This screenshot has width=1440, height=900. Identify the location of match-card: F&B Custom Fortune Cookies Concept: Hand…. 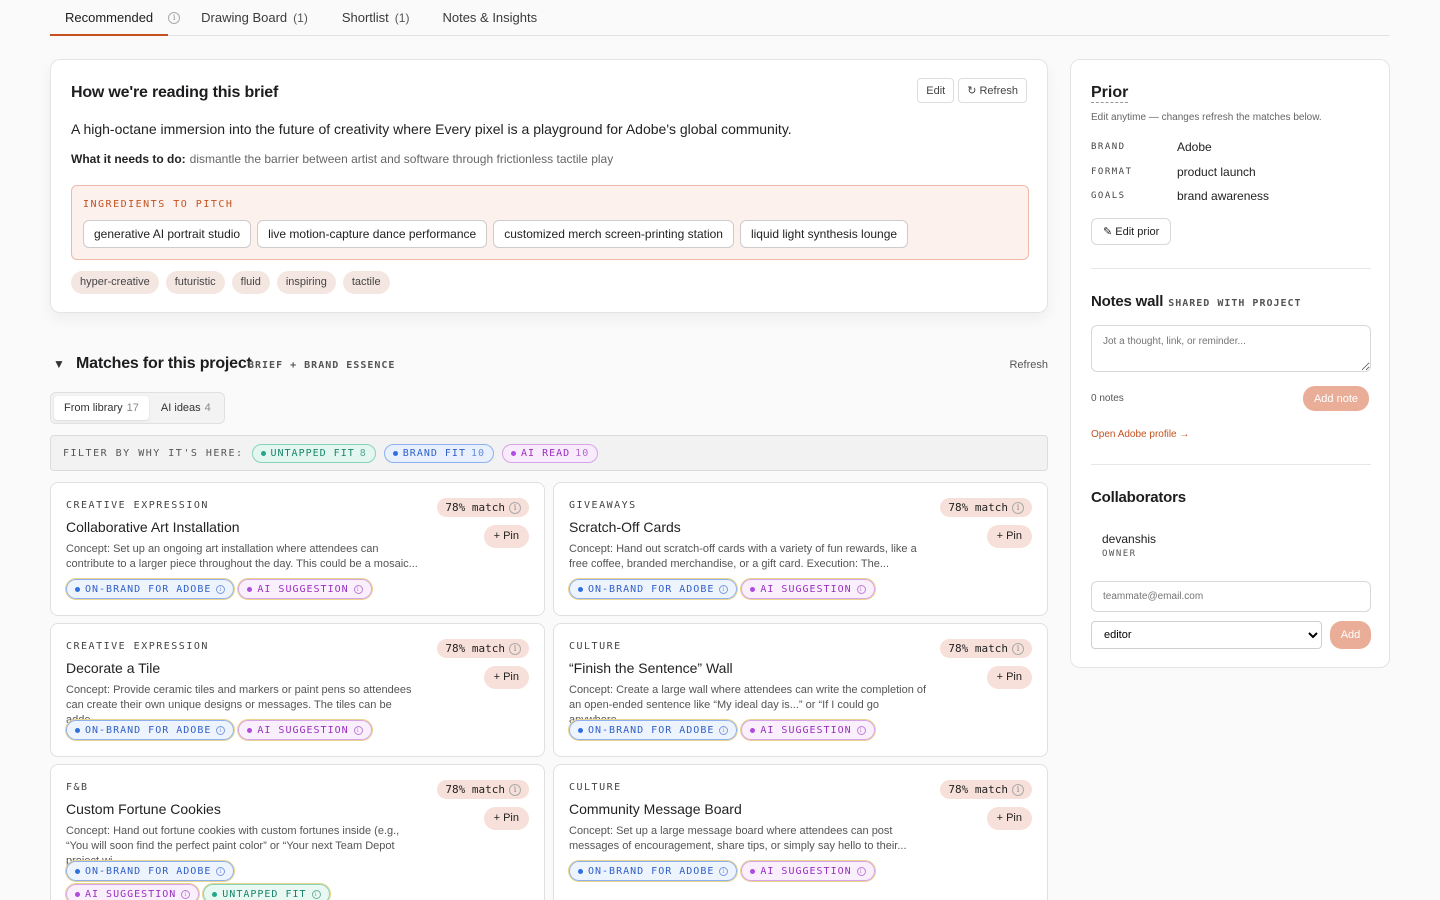
(297, 832).